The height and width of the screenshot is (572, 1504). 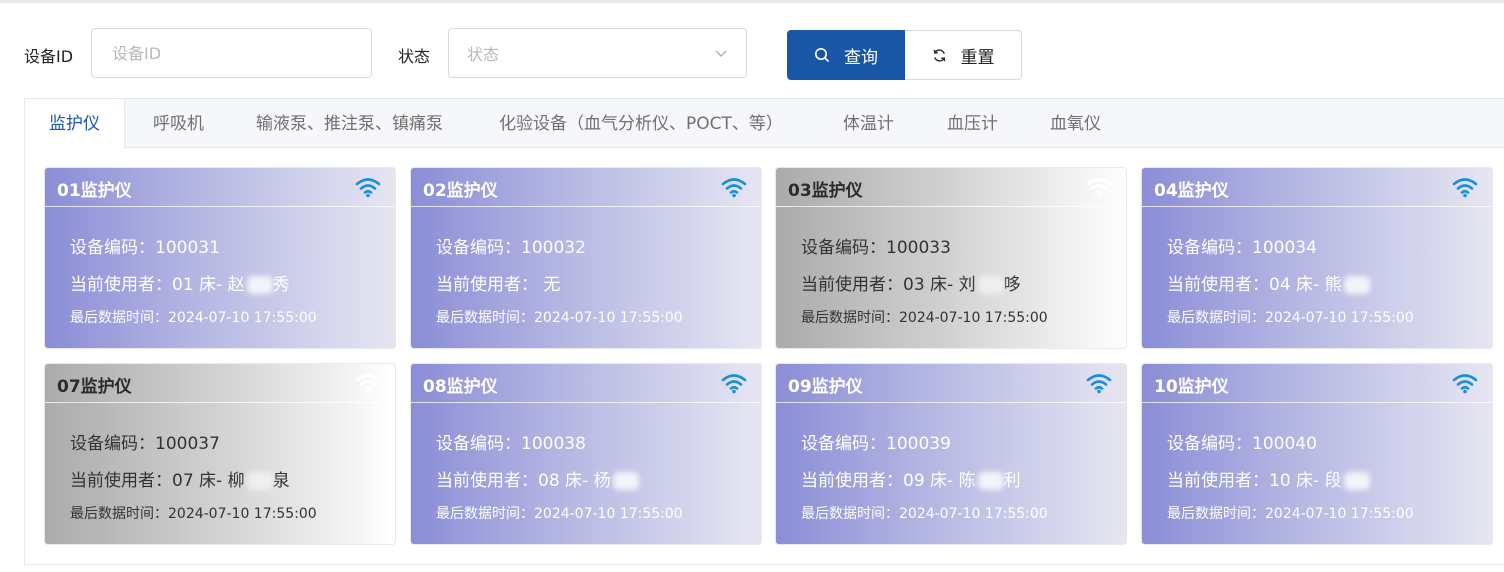 I want to click on current-user-text: 当前使用者：04 床- 熊, so click(x=1254, y=285).